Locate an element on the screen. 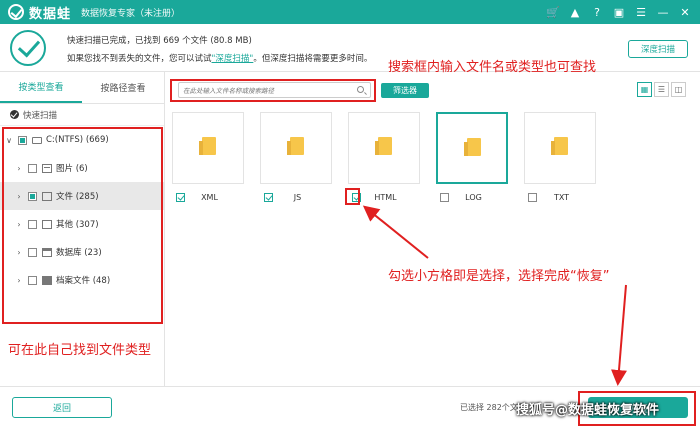 Image resolution: width=700 pixels, height=428 pixels. logo-check-icon is located at coordinates (16, 12).